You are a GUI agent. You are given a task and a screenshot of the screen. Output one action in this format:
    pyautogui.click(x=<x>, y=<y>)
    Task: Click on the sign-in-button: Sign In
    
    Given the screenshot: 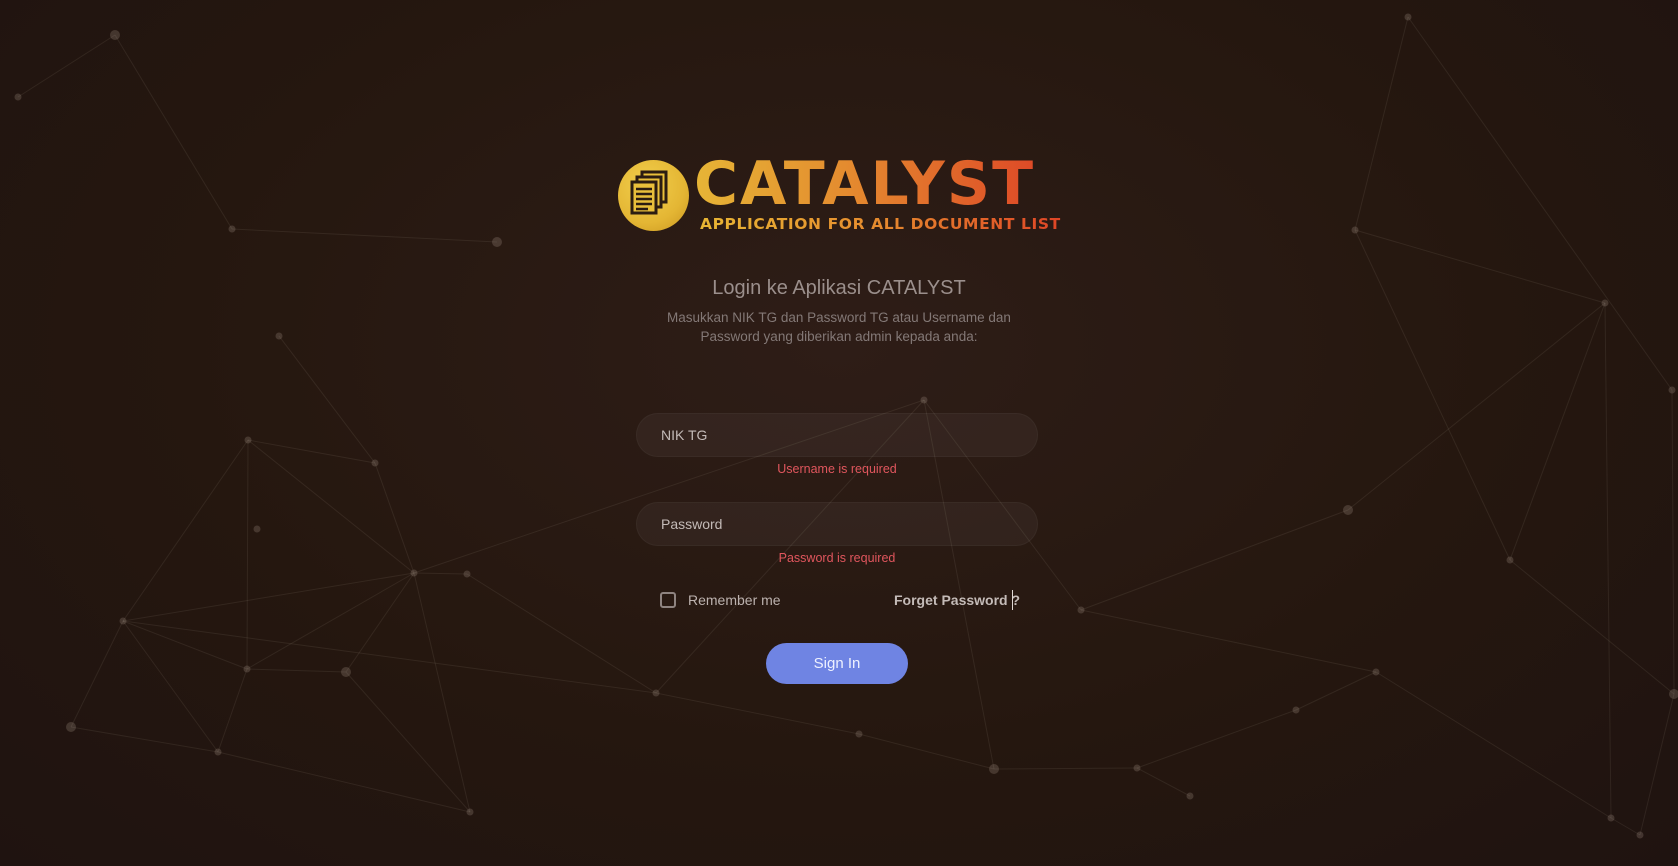 What is the action you would take?
    pyautogui.click(x=837, y=663)
    